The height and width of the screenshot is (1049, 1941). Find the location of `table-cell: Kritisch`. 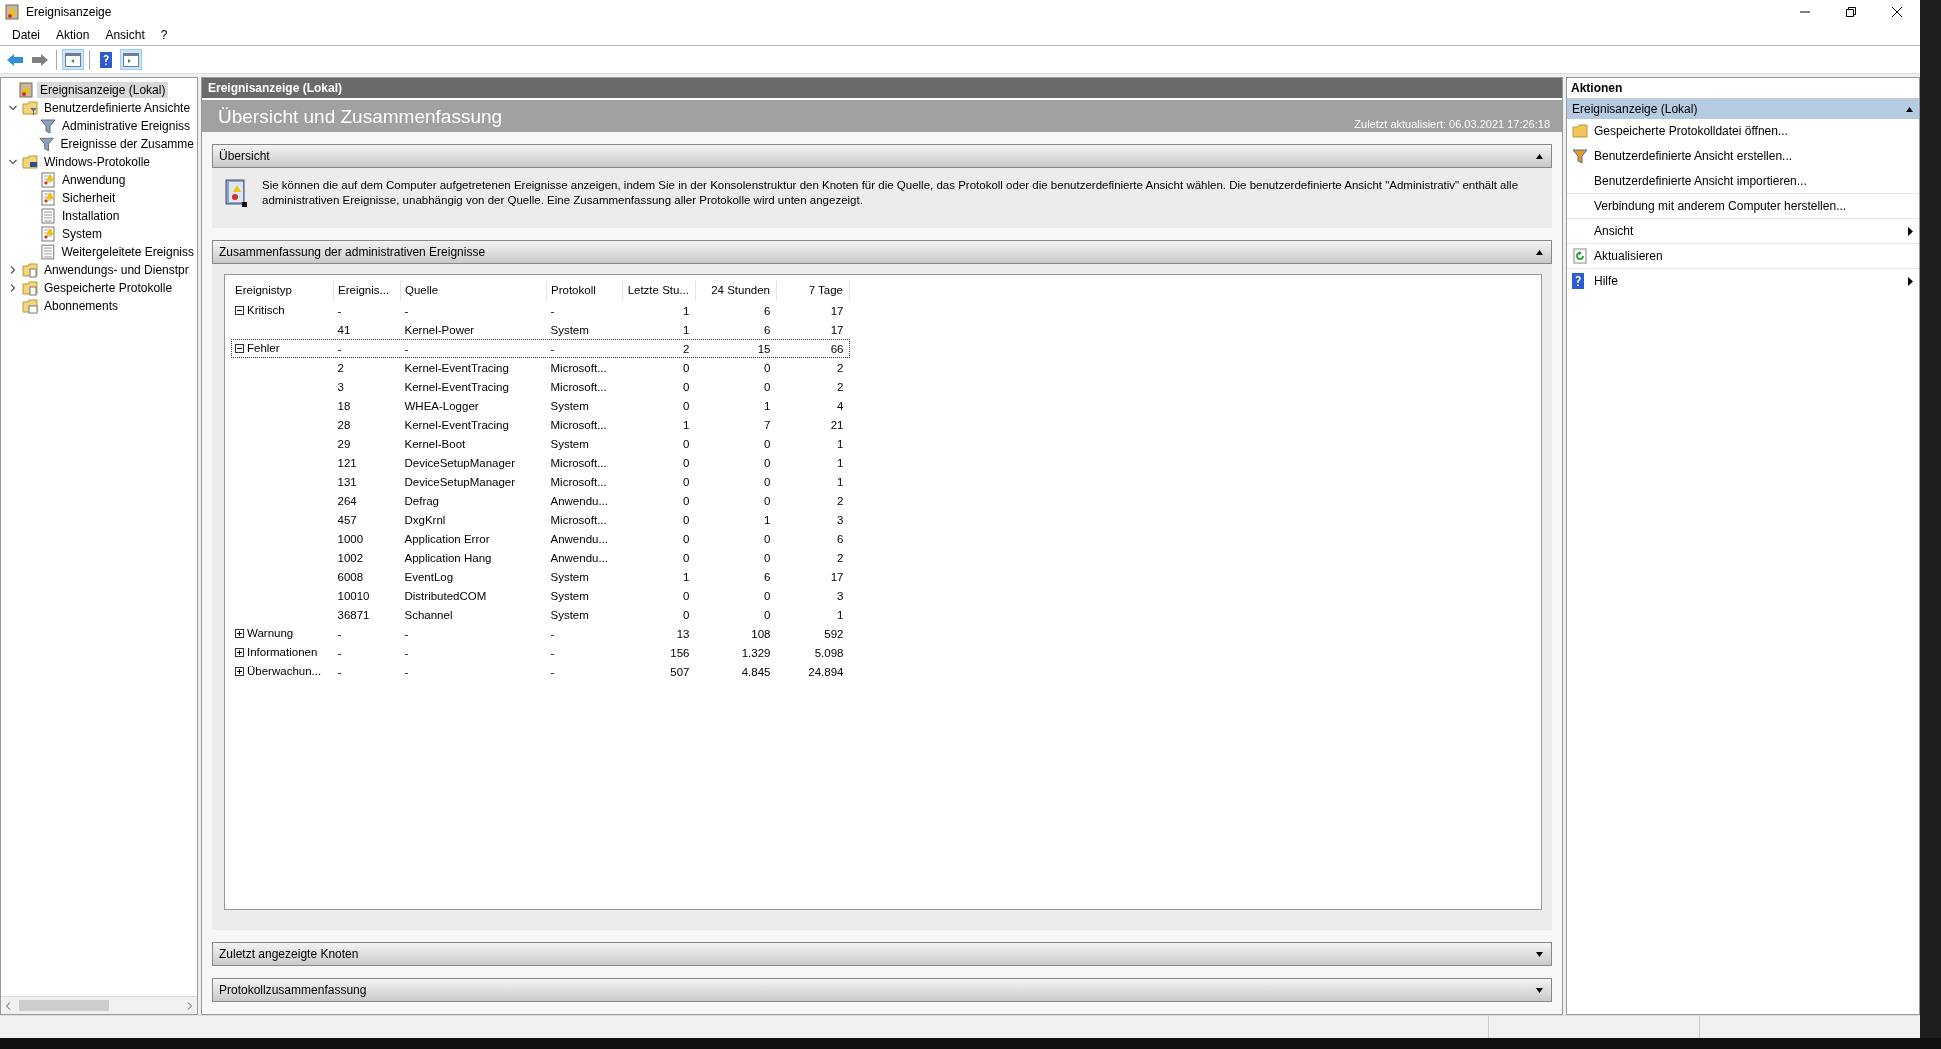

table-cell: Kritisch is located at coordinates (266, 310).